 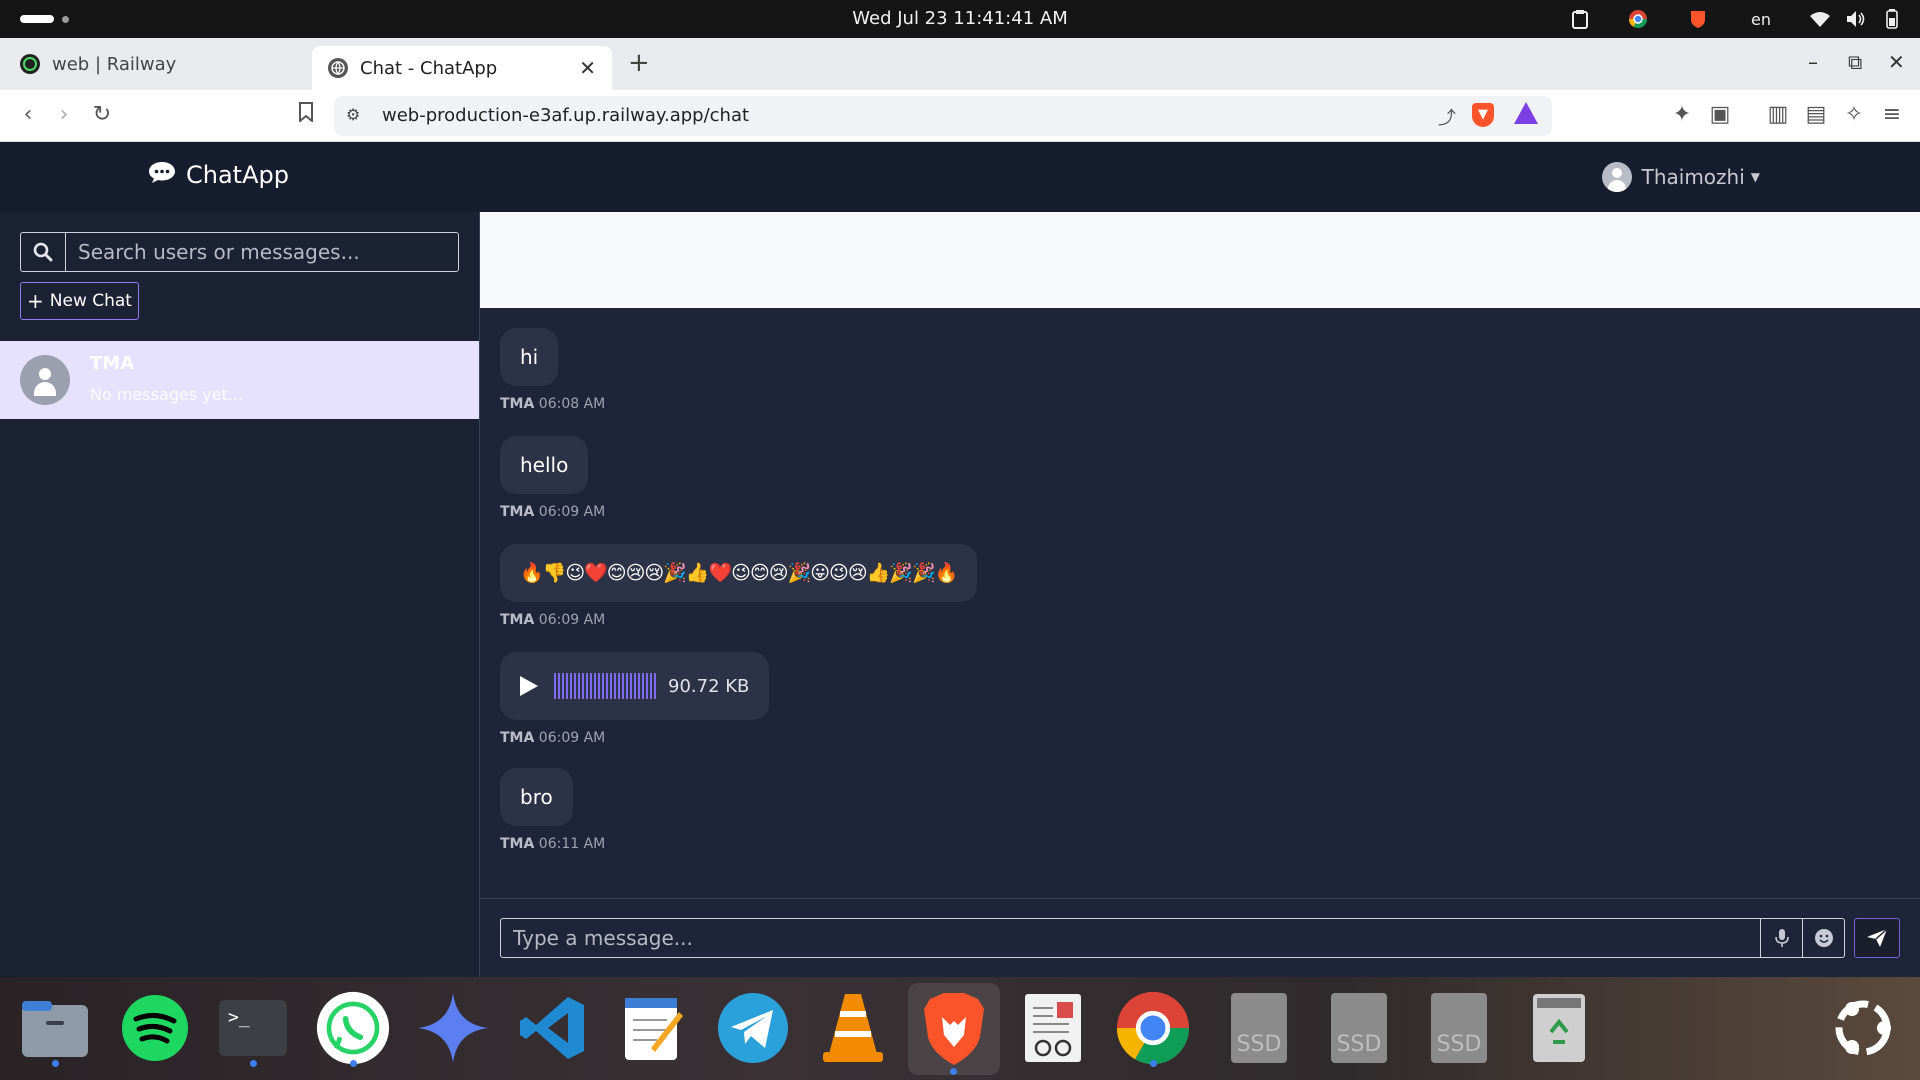 I want to click on message: hello TMA 06:09 AM, so click(x=552, y=478).